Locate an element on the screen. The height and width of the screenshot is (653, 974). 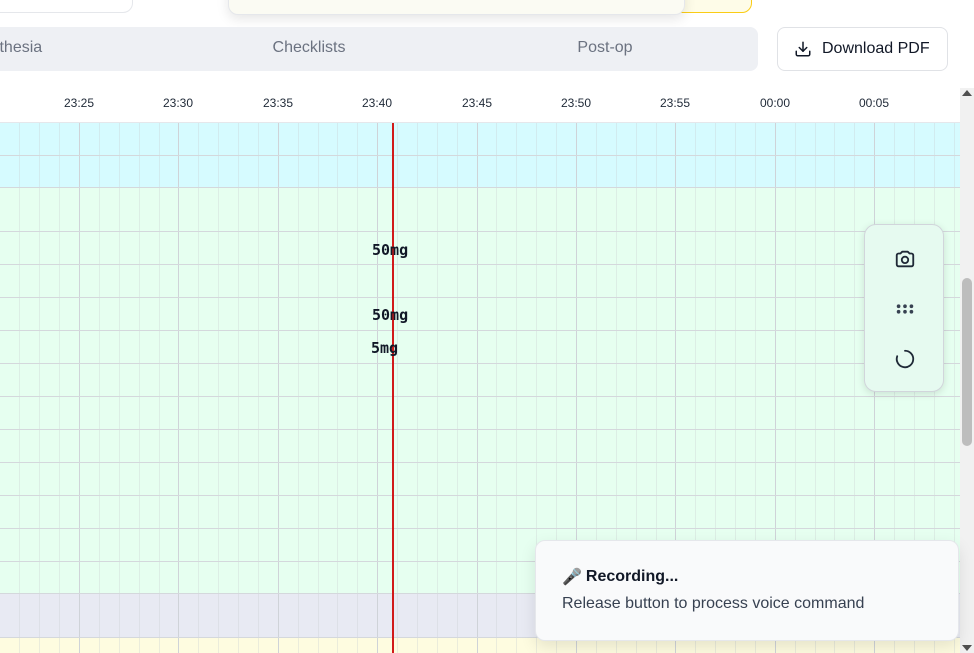
dots-grid-icon is located at coordinates (905, 309).